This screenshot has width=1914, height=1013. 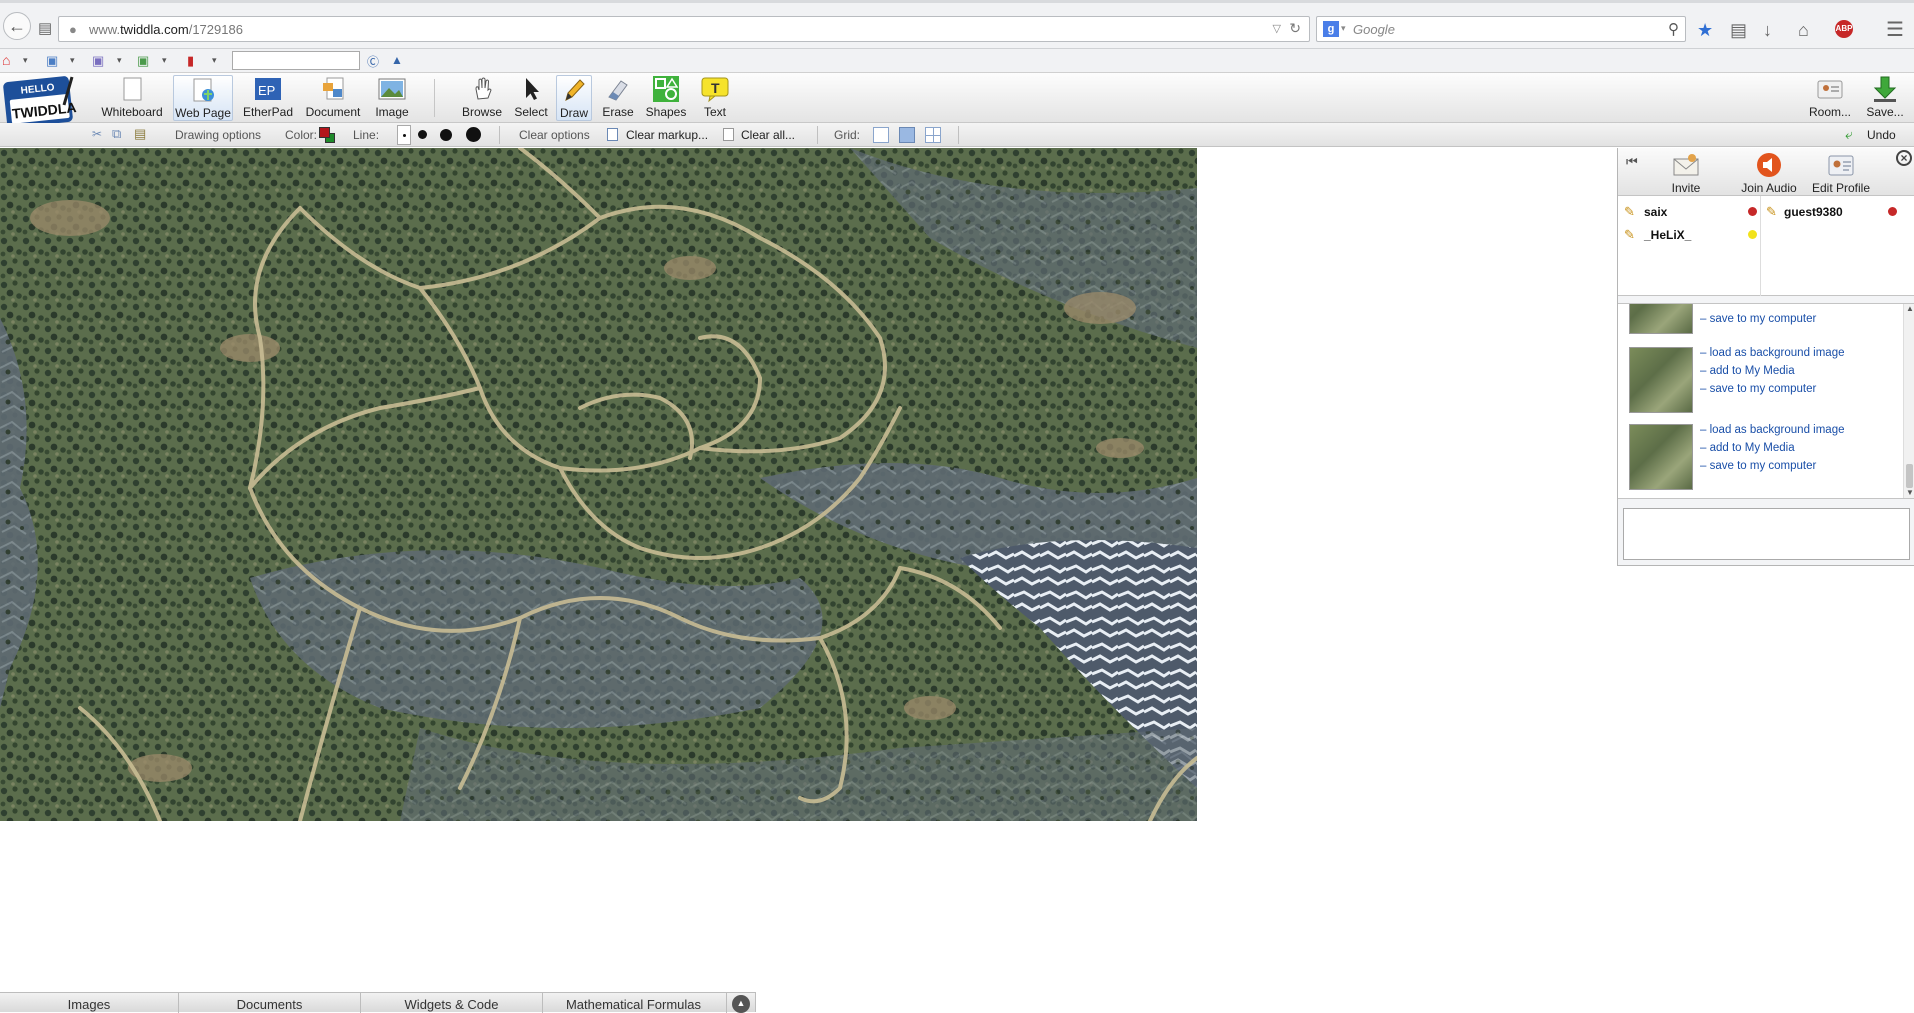 I want to click on shapes-tool: Shapes, so click(x=666, y=98).